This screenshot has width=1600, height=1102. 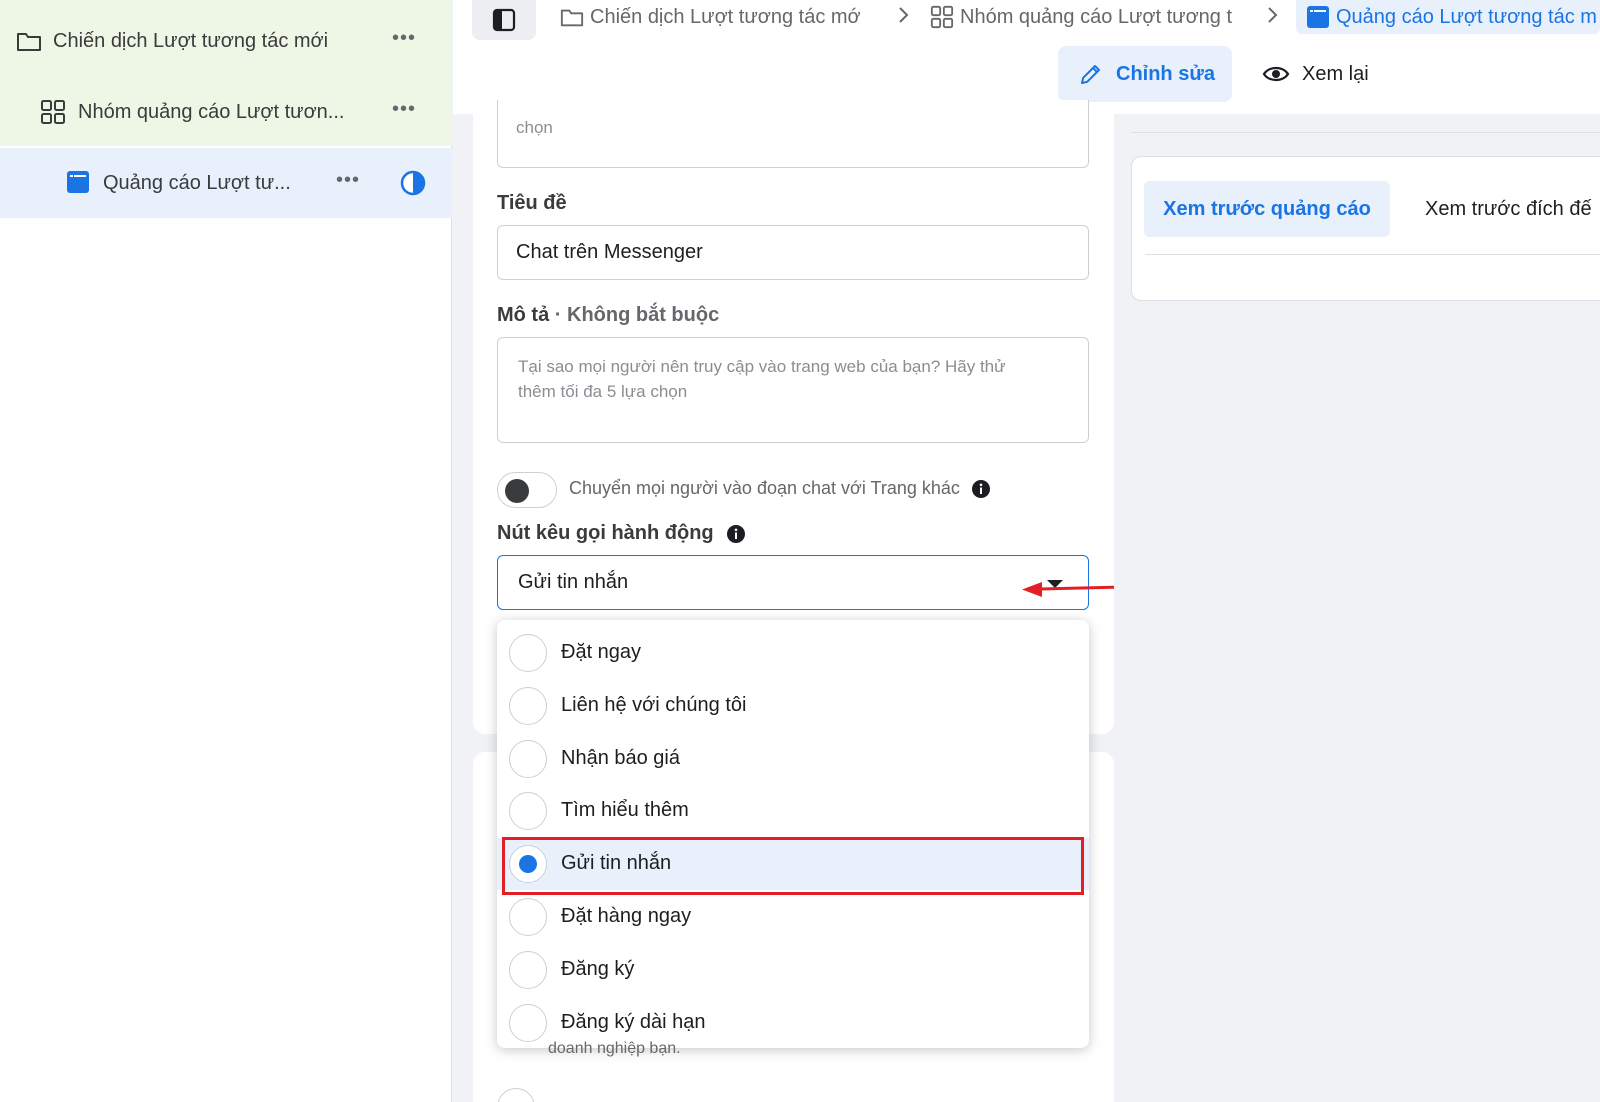 What do you see at coordinates (654, 704) in the screenshot?
I see `cta-option-label: Liên hệ với chúng tôi` at bounding box center [654, 704].